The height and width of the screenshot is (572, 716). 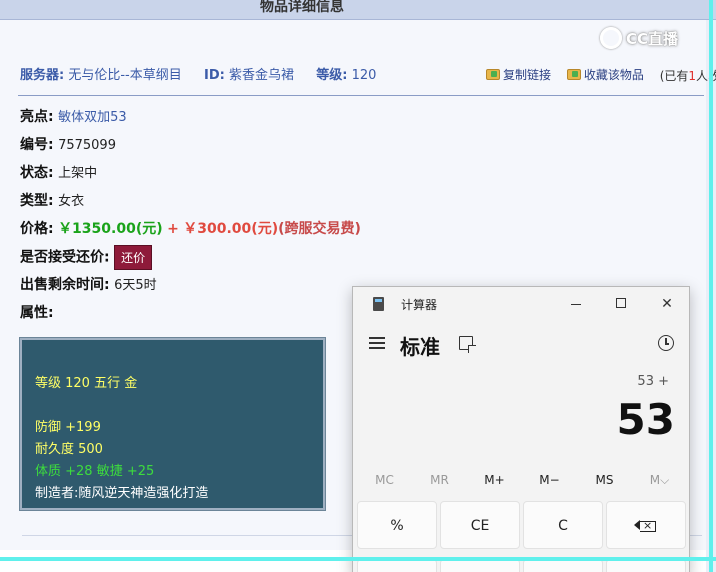 What do you see at coordinates (467, 344) in the screenshot?
I see `keep-on-top-icon` at bounding box center [467, 344].